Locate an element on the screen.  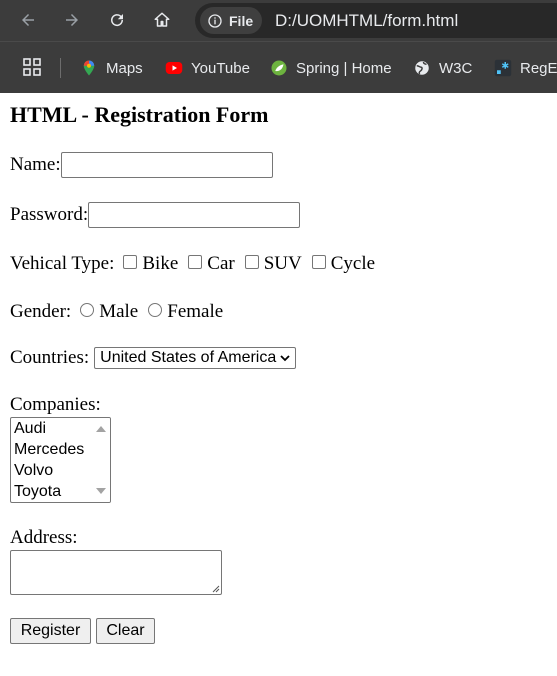
address-bar: File D:/UOMHTML/form.html is located at coordinates (376, 20).